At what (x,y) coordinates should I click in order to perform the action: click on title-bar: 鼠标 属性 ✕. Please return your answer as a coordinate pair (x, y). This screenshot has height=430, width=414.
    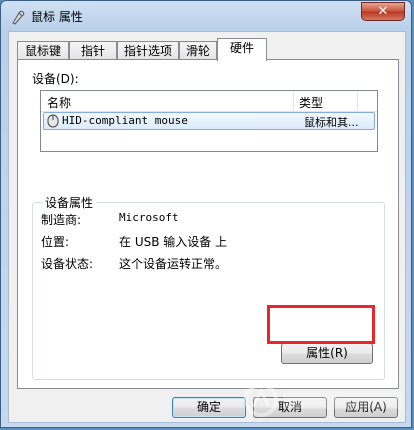
    Looking at the image, I should click on (206, 16).